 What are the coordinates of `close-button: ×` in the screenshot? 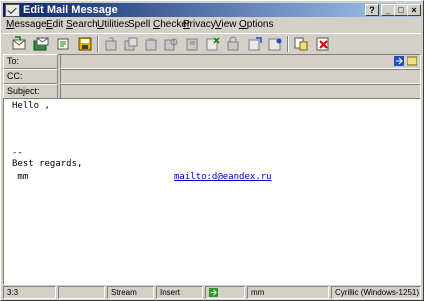 It's located at (414, 10).